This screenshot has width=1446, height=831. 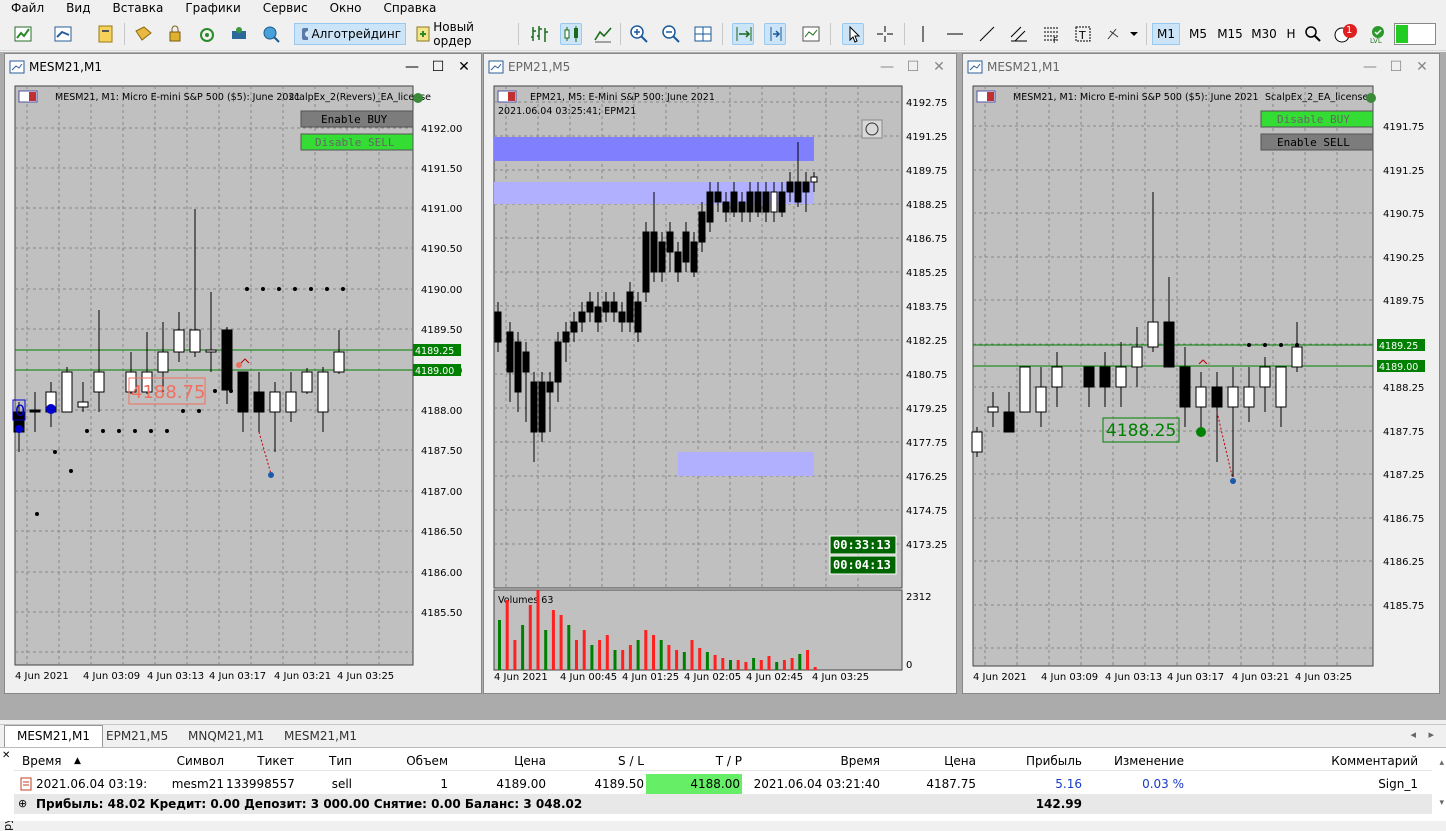 What do you see at coordinates (243, 67) in the screenshot?
I see `chart-window-1-titlebar: MESM21,M1 — ☐ ✕` at bounding box center [243, 67].